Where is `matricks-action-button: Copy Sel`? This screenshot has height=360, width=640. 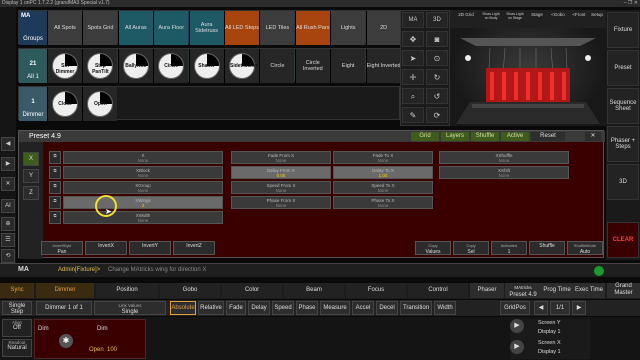
matricks-action-button: Copy Sel is located at coordinates (471, 248).